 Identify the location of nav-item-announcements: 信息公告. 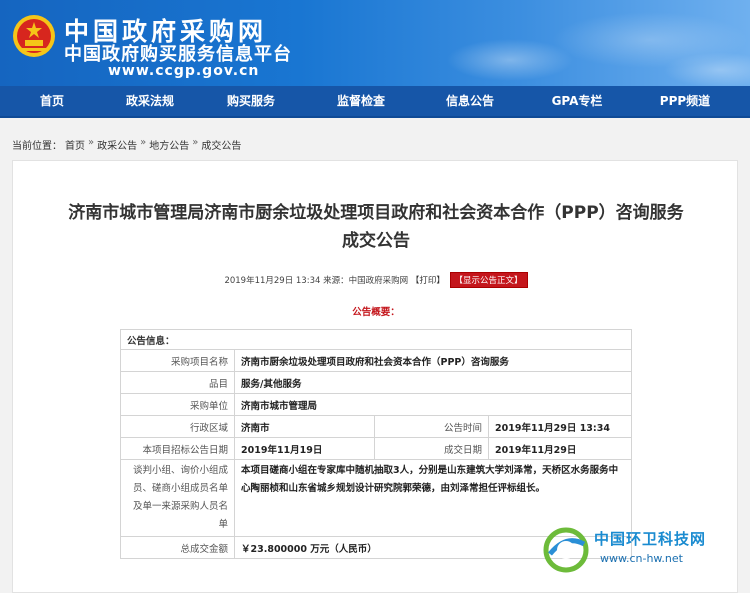
(470, 101).